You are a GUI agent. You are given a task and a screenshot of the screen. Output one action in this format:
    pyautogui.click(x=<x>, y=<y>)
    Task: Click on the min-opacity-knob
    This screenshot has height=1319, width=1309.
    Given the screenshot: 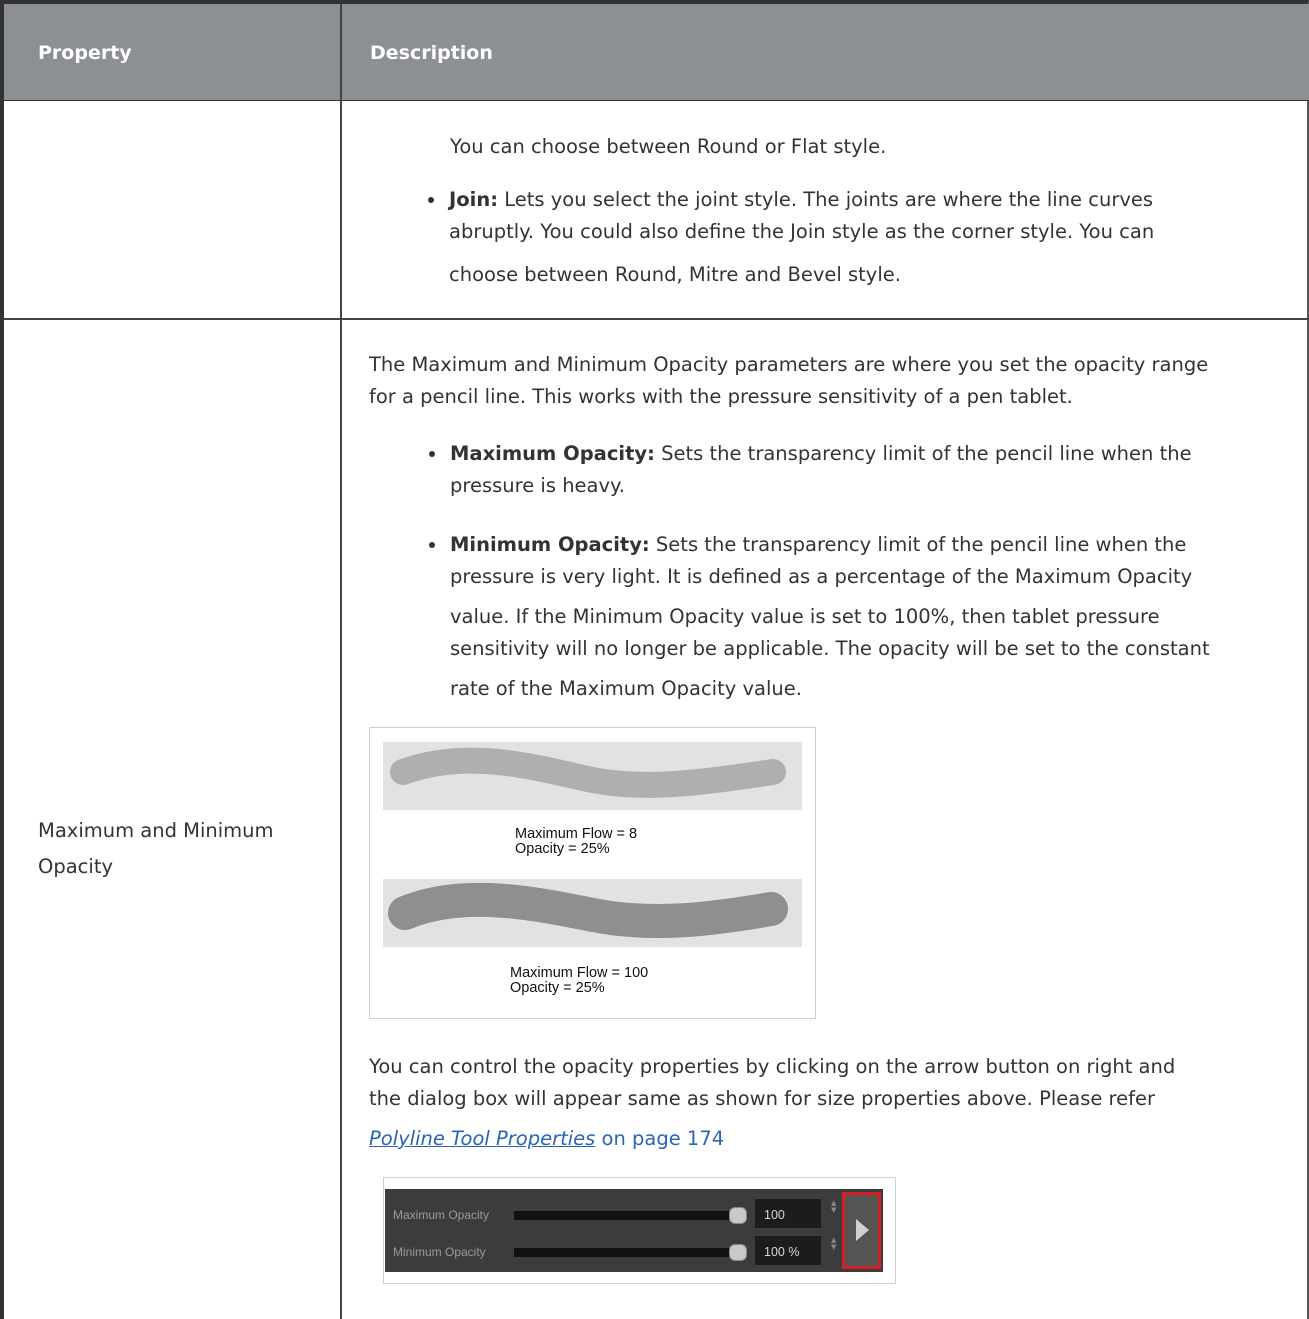 What is the action you would take?
    pyautogui.click(x=738, y=1252)
    